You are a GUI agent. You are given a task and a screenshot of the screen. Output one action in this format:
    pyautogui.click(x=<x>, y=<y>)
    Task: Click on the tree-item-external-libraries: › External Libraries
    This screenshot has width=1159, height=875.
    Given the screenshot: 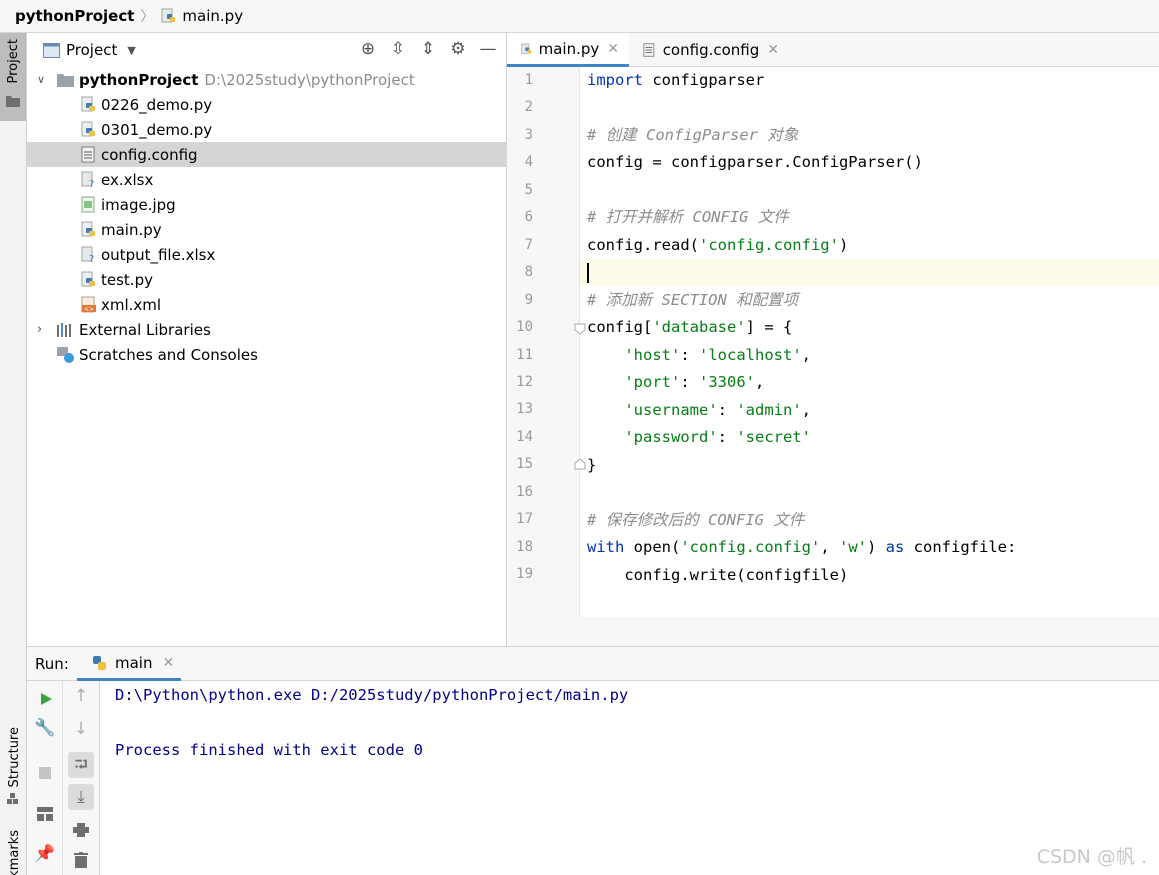 What is the action you would take?
    pyautogui.click(x=267, y=329)
    